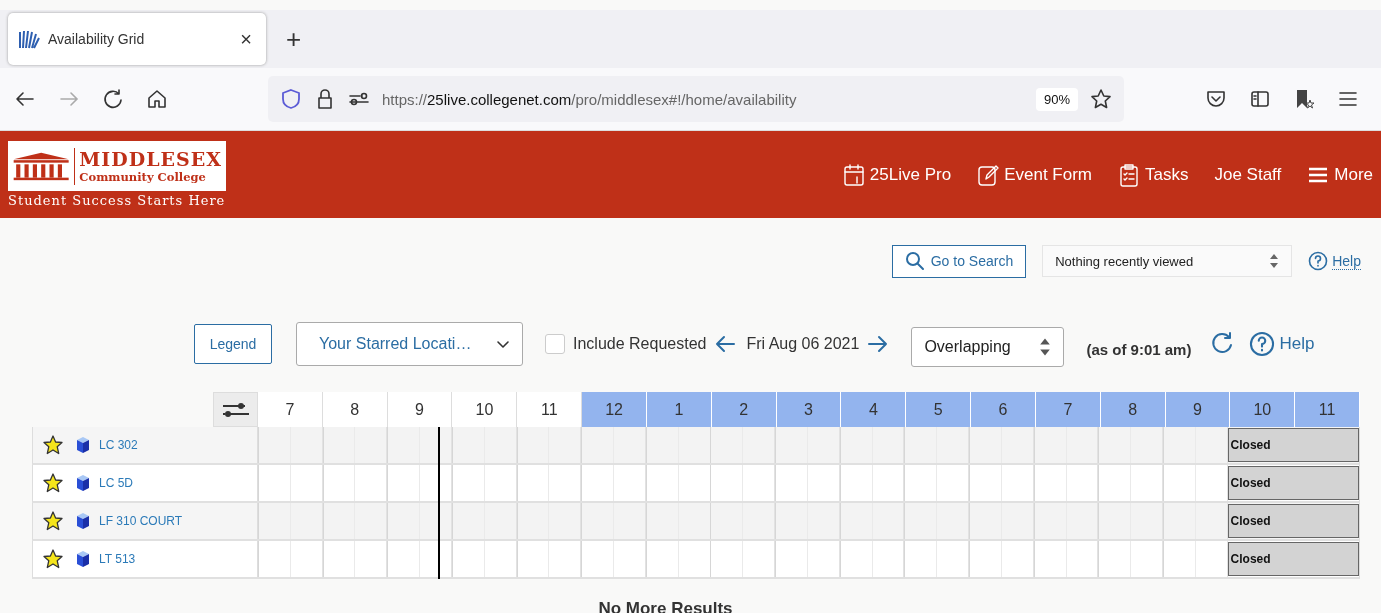  What do you see at coordinates (117, 559) in the screenshot?
I see `location-link: LT 513` at bounding box center [117, 559].